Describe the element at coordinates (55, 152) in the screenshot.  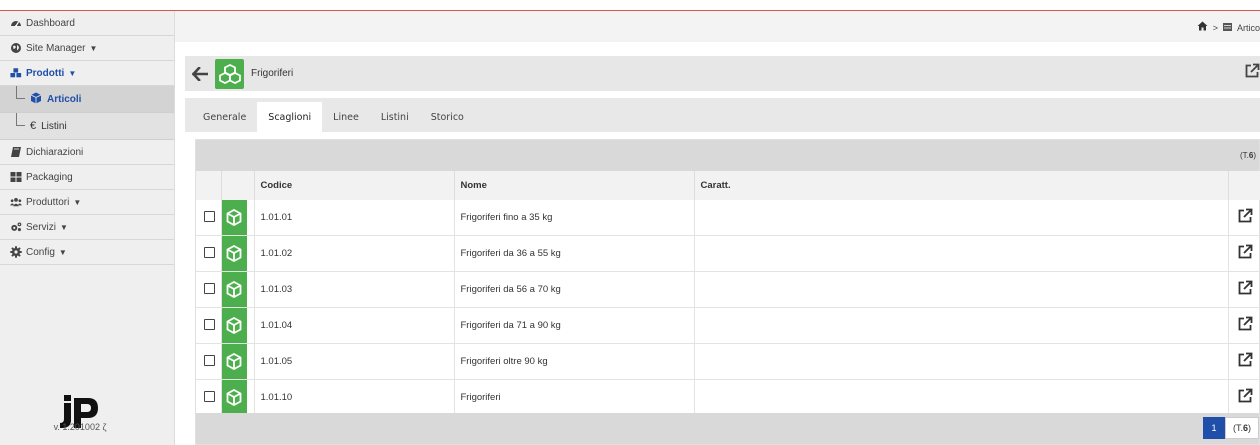
I see `sidebar-item-label: Dichiarazioni` at that location.